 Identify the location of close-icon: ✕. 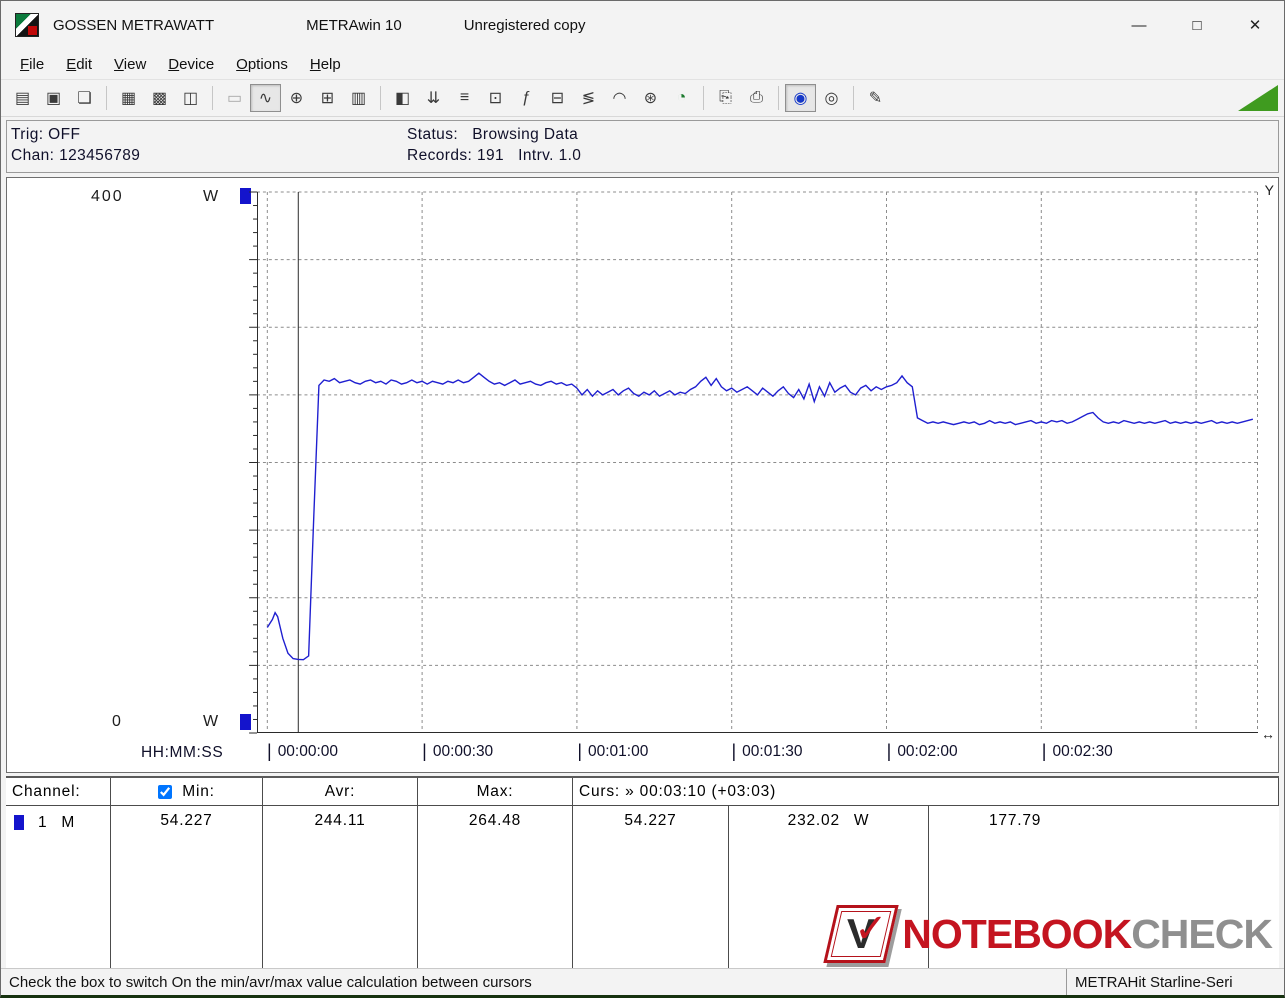
(1255, 25).